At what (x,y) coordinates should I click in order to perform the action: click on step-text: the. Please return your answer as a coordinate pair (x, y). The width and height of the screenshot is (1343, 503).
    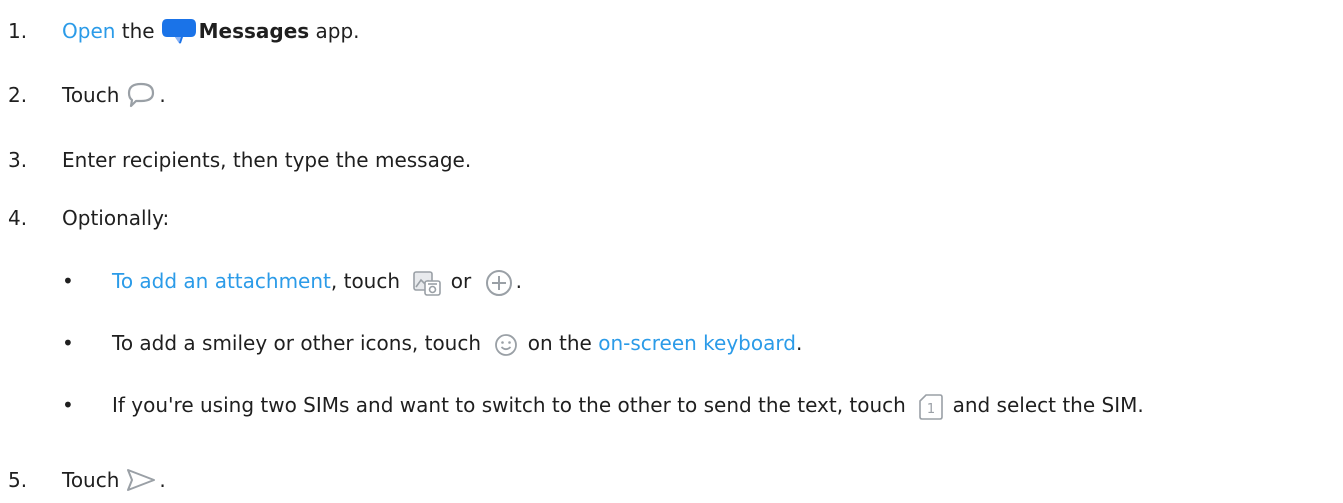
    Looking at the image, I should click on (138, 31).